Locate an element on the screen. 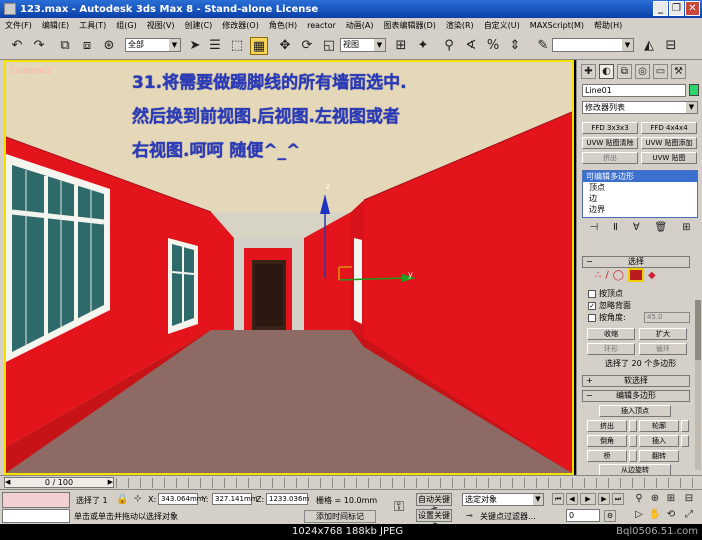 The image size is (702, 540). close-button: ✕ is located at coordinates (692, 8).